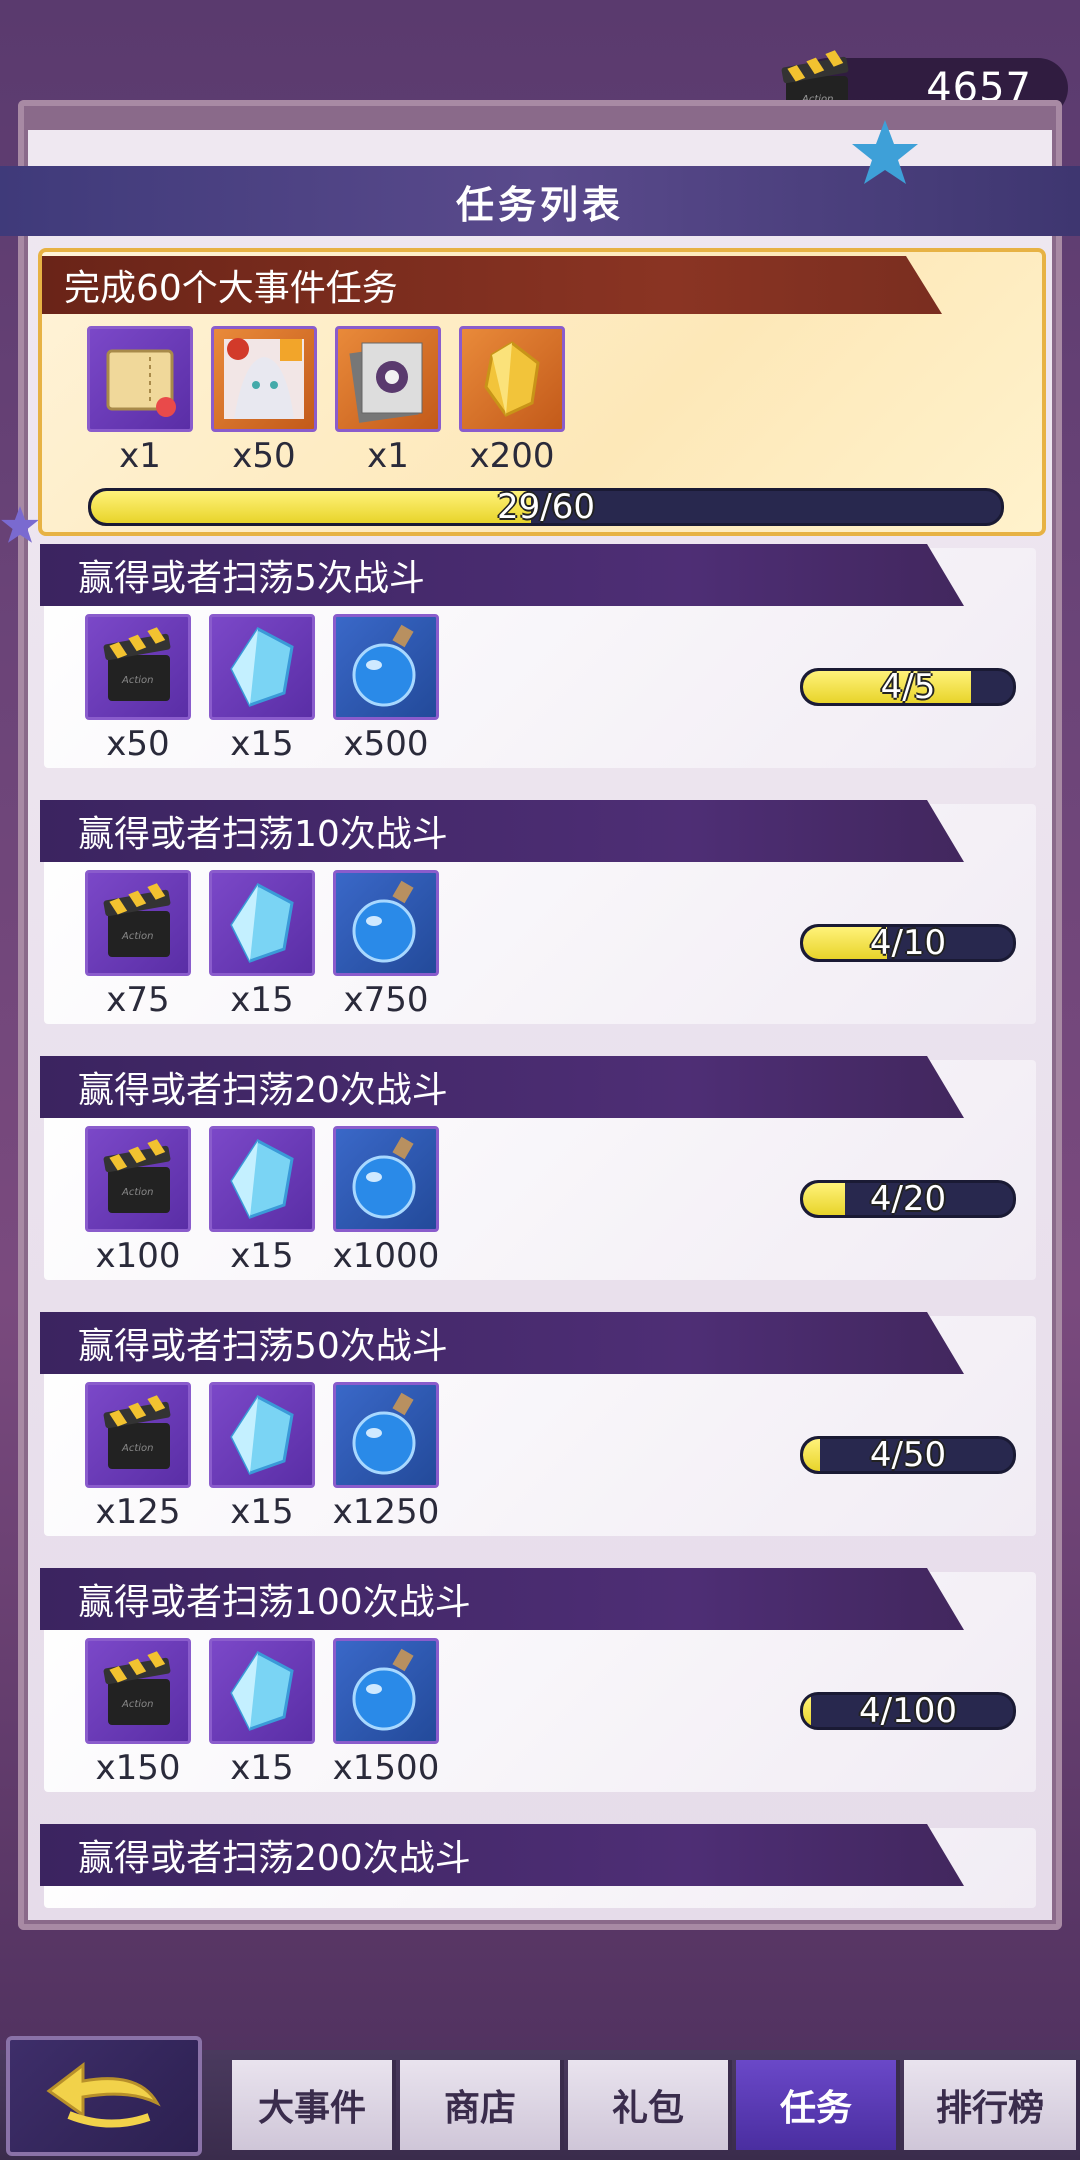  Describe the element at coordinates (231, 288) in the screenshot. I see `main-task-title: 完成60个大事件任务` at that location.